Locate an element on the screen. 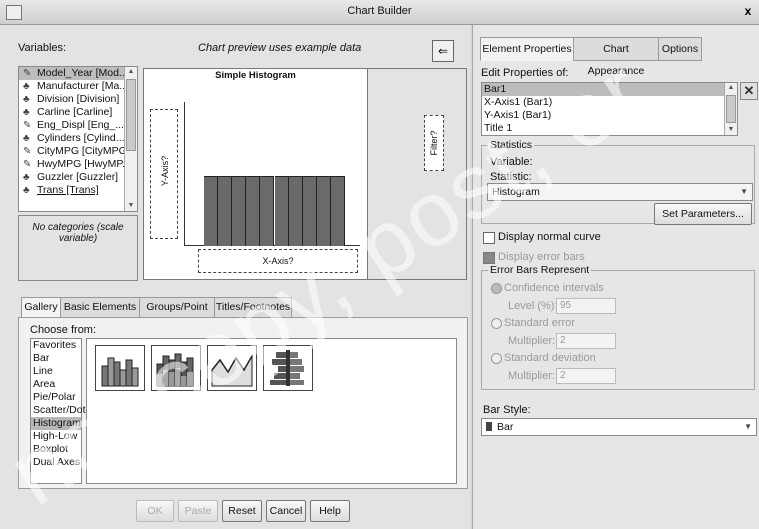  tab-options: Options is located at coordinates (680, 49).